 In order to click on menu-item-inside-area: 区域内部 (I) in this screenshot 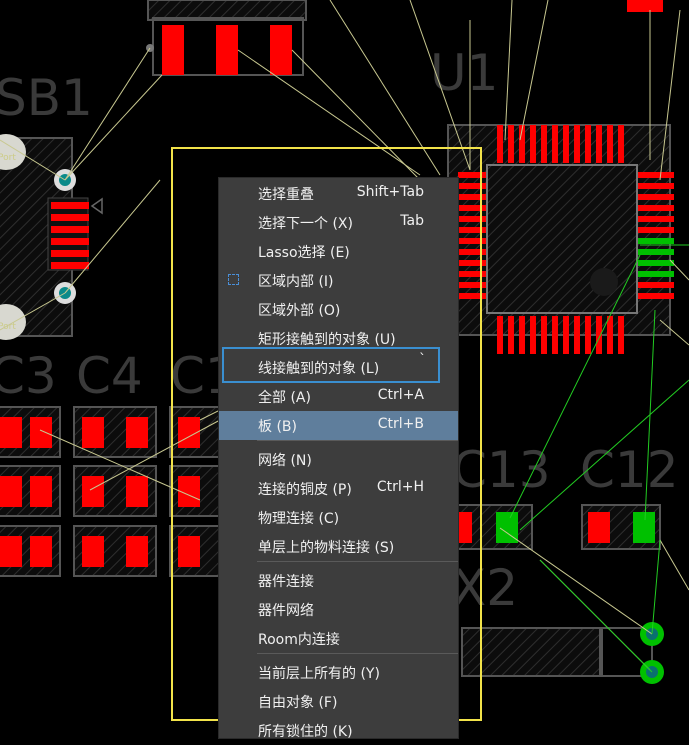, I will do `click(338, 280)`.